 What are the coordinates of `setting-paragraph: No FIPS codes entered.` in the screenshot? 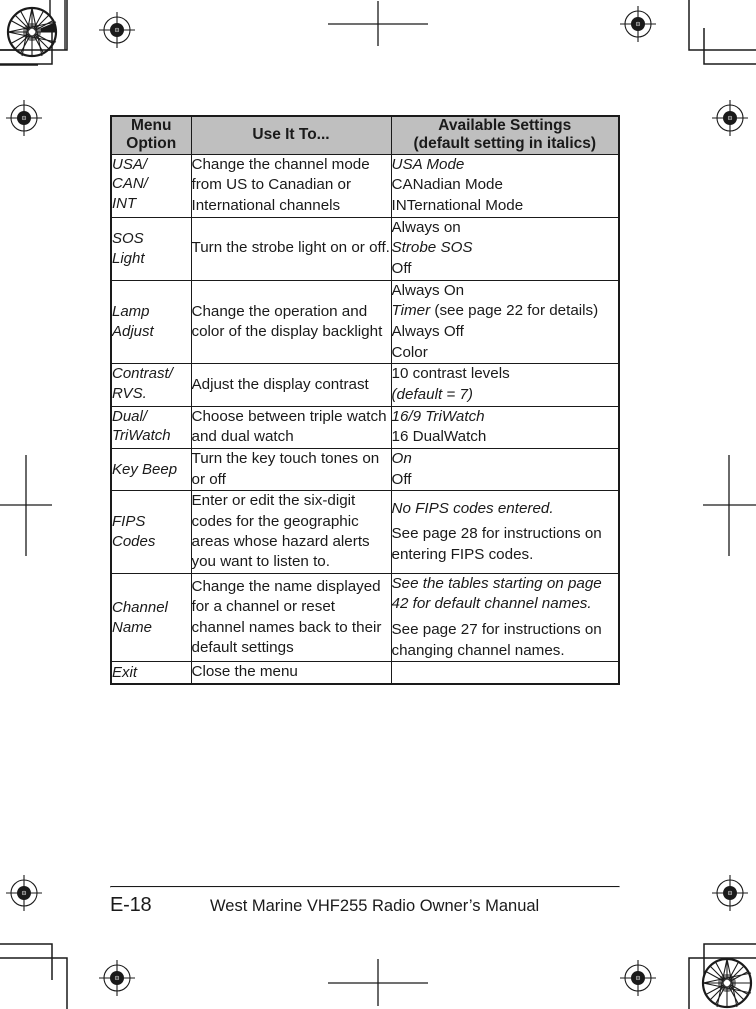 It's located at (472, 508).